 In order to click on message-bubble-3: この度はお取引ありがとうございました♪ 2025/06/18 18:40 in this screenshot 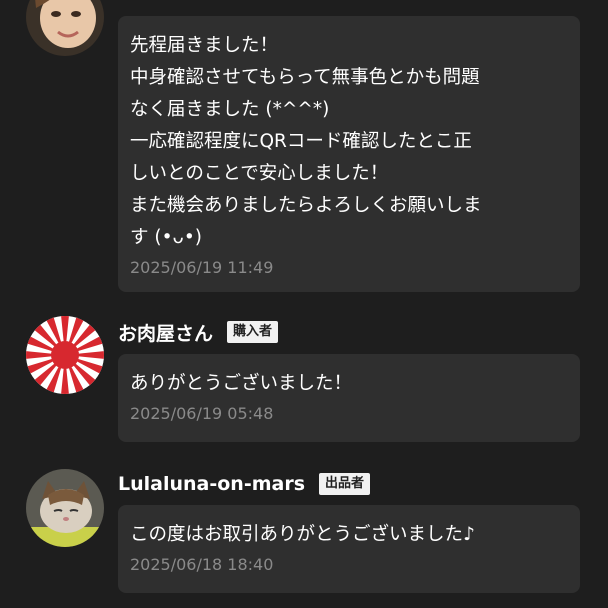, I will do `click(349, 549)`.